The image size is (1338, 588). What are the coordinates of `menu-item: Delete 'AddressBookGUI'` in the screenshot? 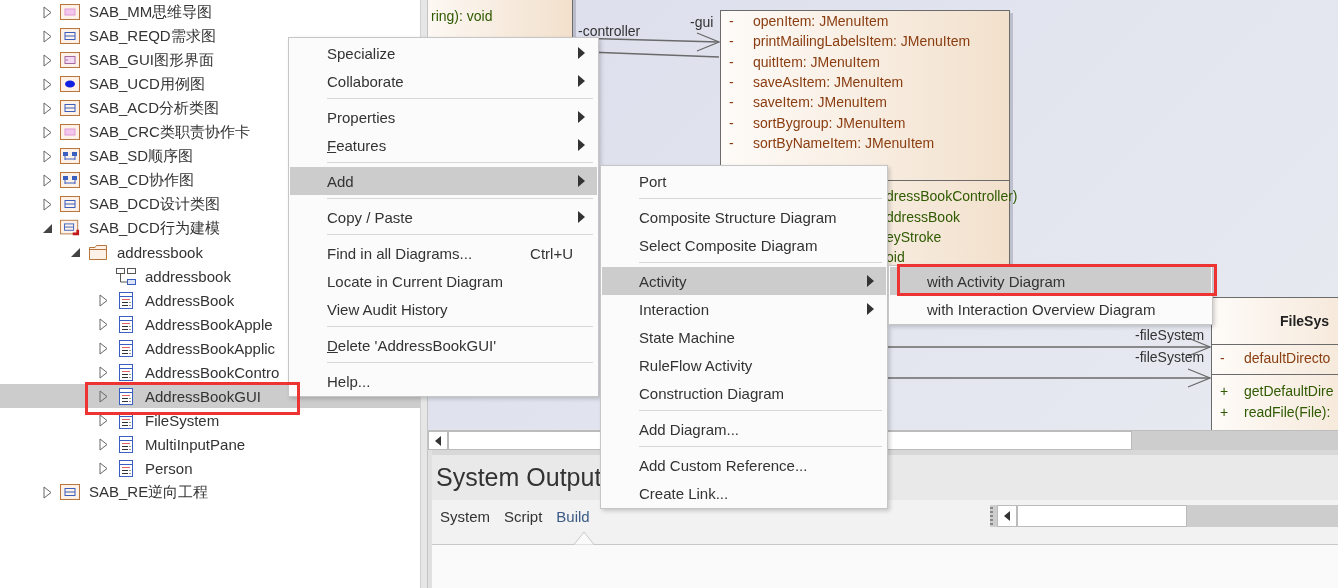 It's located at (443, 345).